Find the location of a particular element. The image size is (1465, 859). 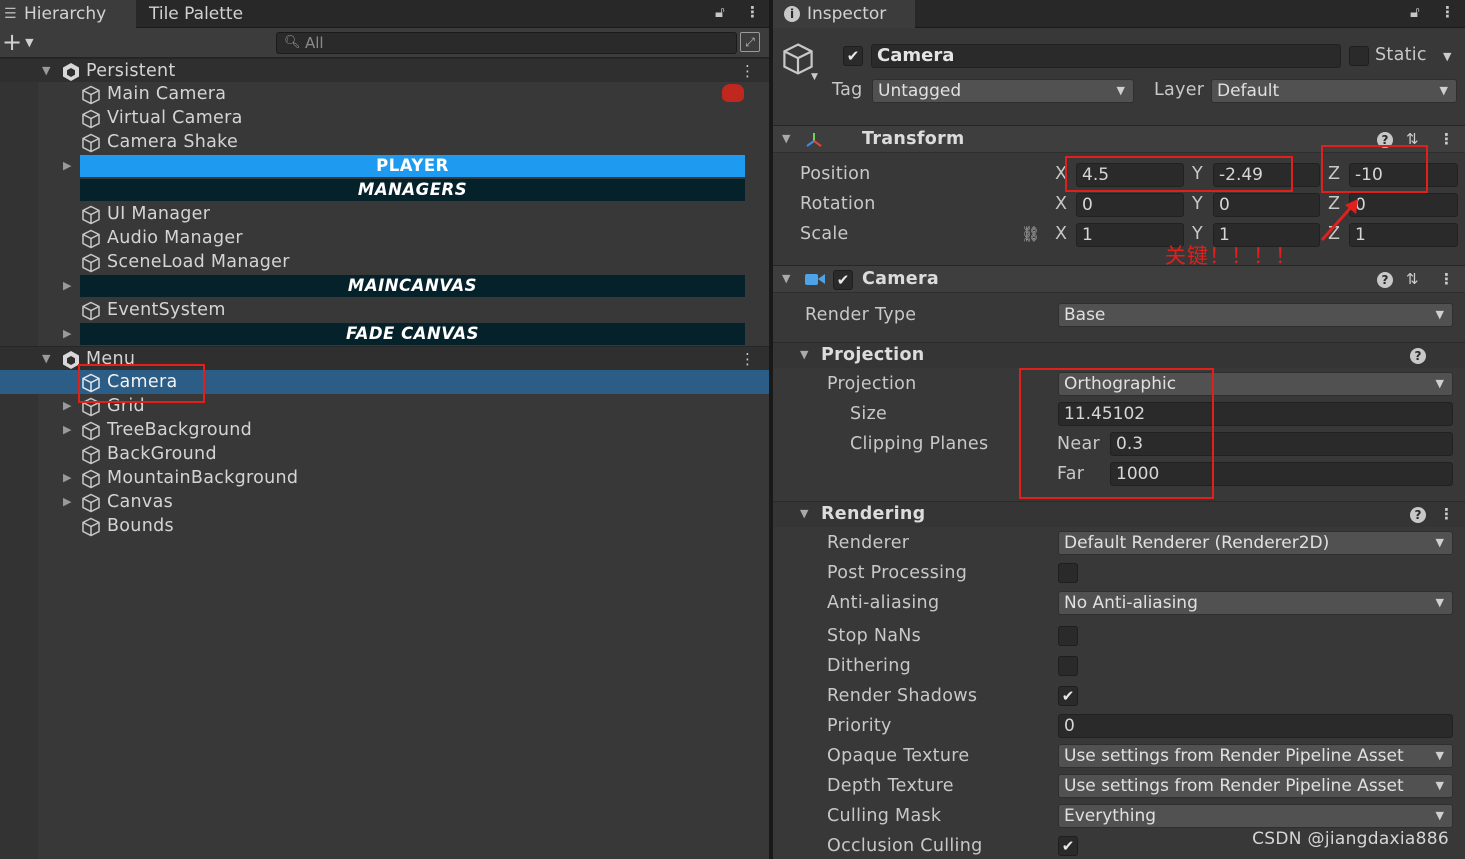

depth-texture-label: Depth Texture is located at coordinates (890, 786).